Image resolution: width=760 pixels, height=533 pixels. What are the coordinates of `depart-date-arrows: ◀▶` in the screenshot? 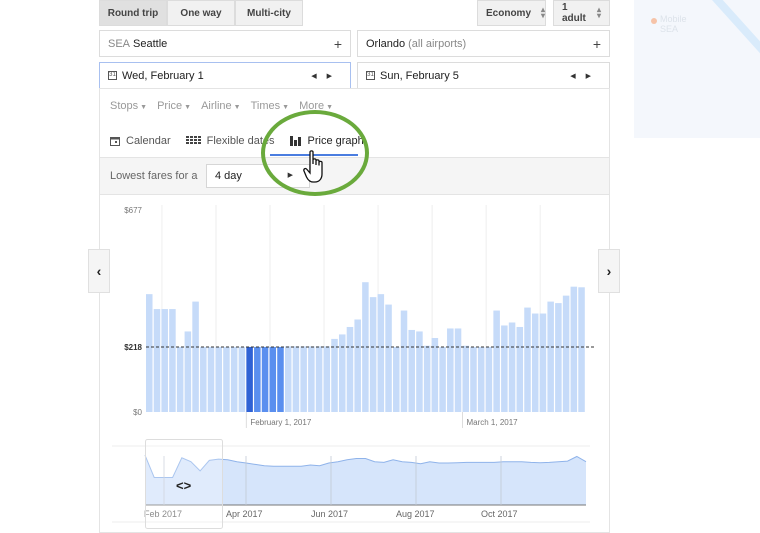 It's located at (326, 76).